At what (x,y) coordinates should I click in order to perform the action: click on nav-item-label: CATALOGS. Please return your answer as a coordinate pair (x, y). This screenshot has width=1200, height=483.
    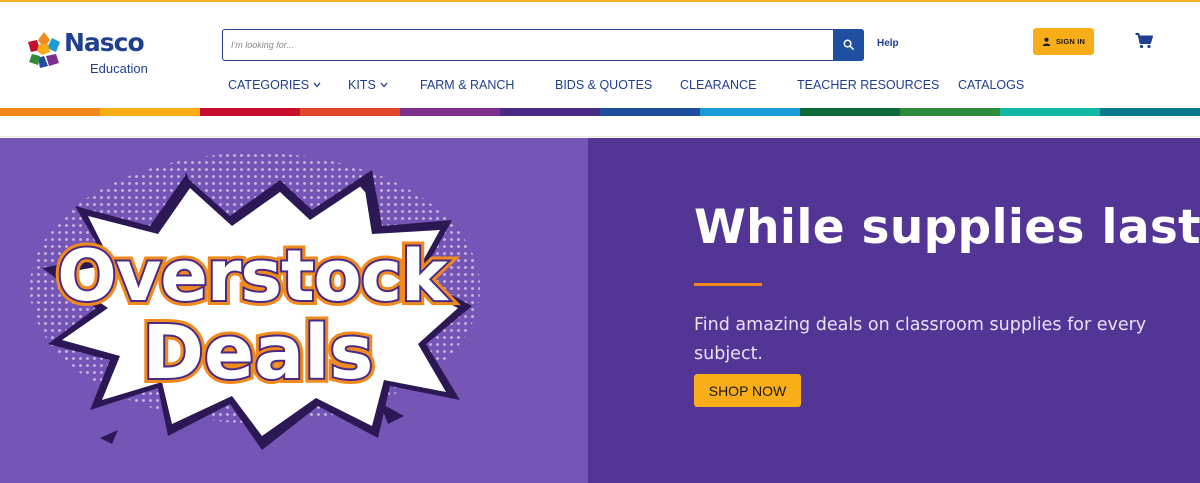
    Looking at the image, I should click on (991, 85).